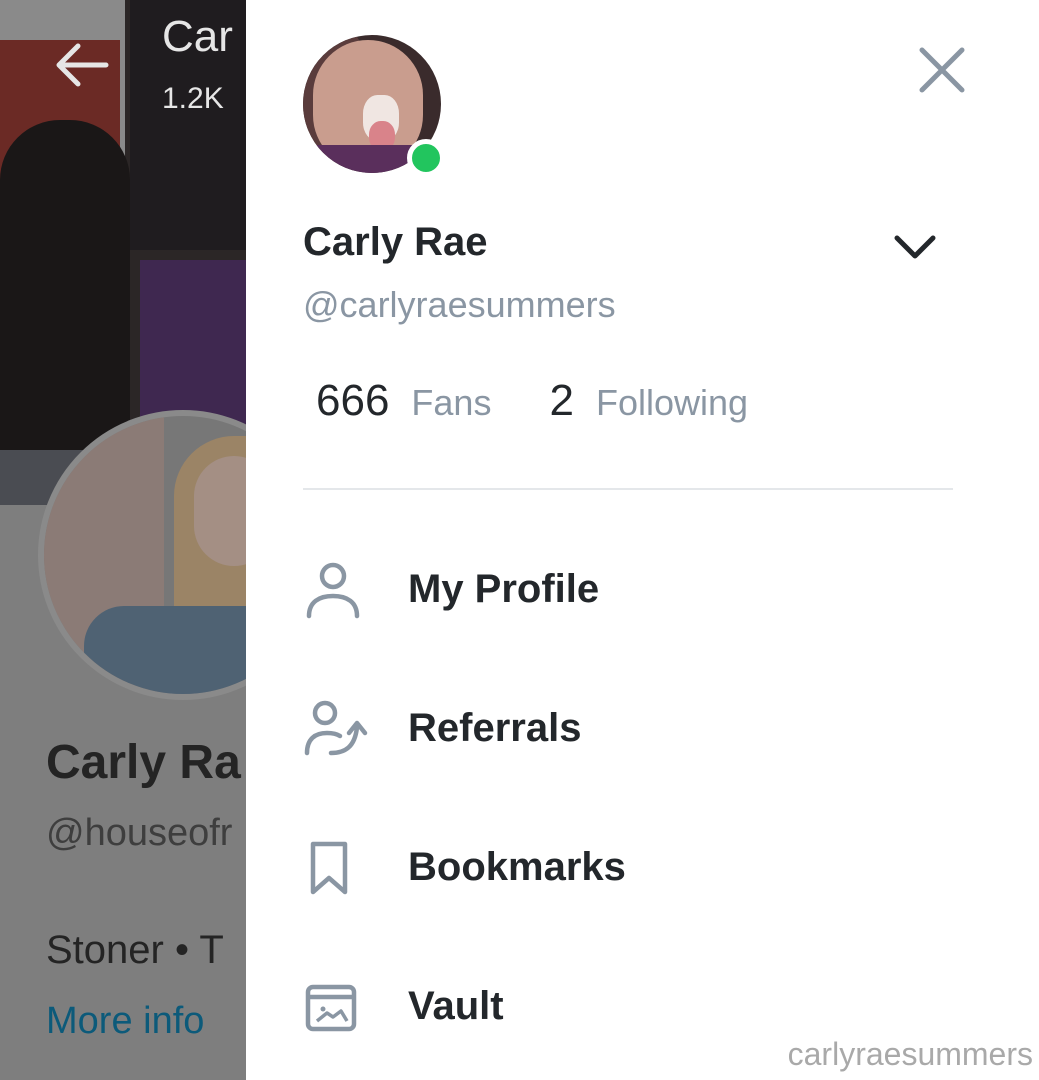 The image size is (1039, 1080). I want to click on menu-item-label: Bookmarks, so click(517, 867).